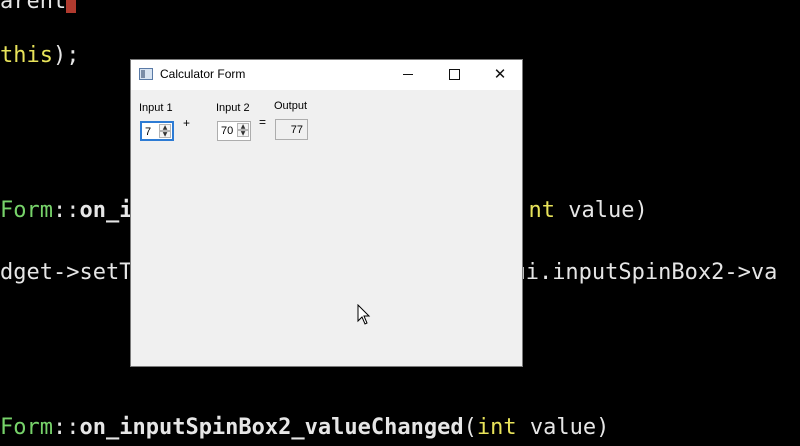 This screenshot has height=446, width=800. I want to click on minimize-icon, so click(408, 74).